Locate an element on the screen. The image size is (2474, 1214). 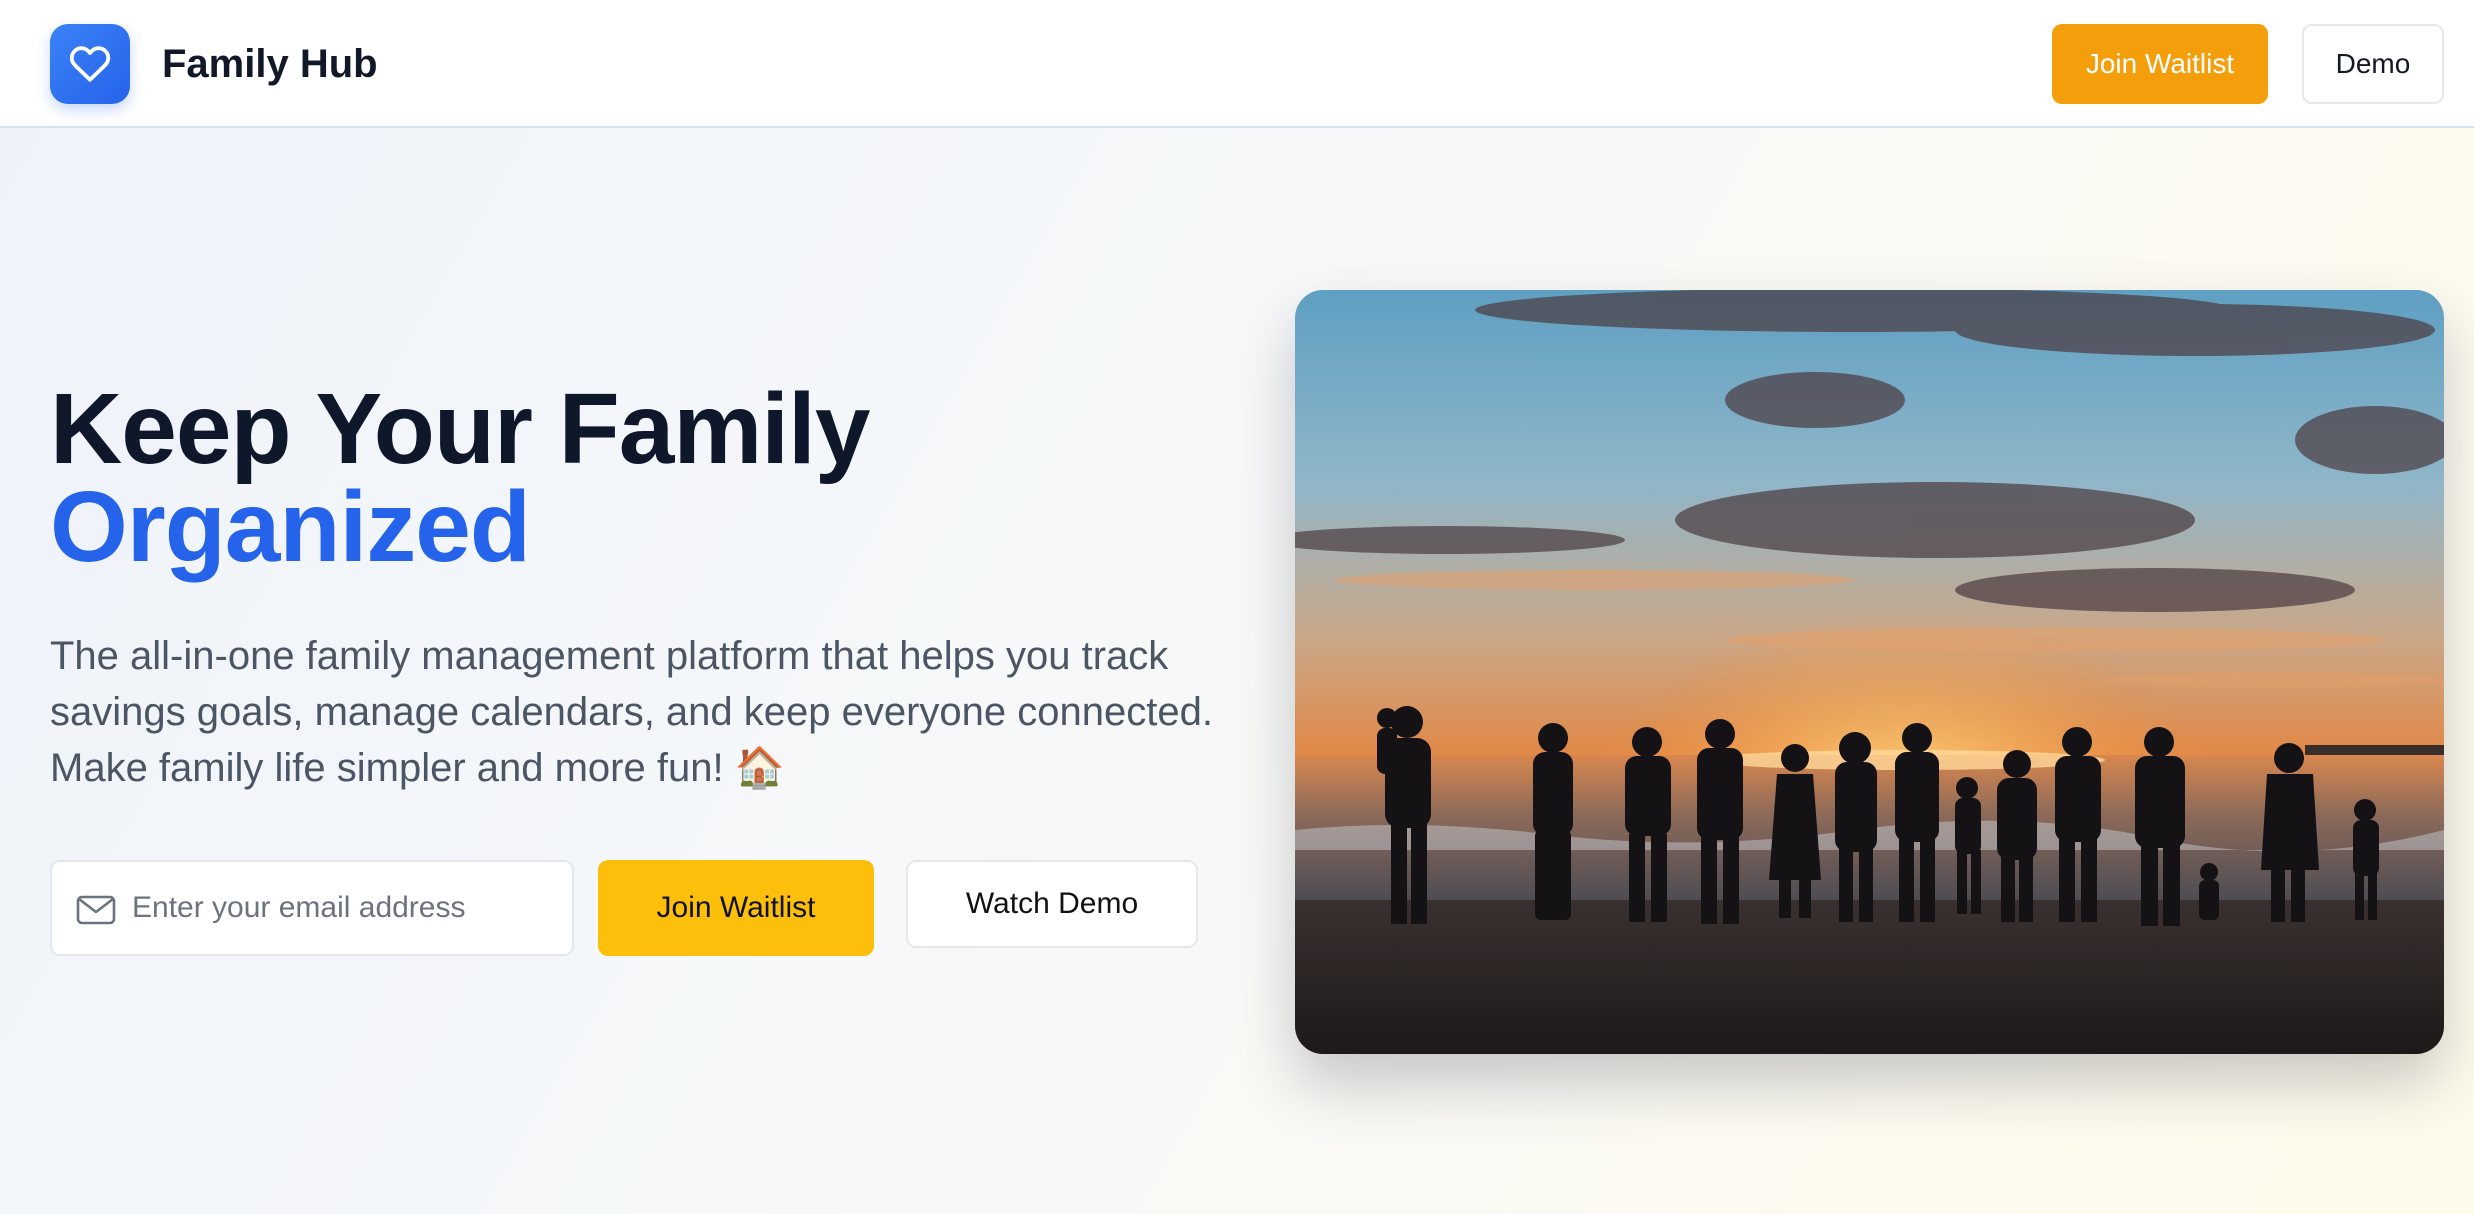
heart-icon is located at coordinates (90, 64).